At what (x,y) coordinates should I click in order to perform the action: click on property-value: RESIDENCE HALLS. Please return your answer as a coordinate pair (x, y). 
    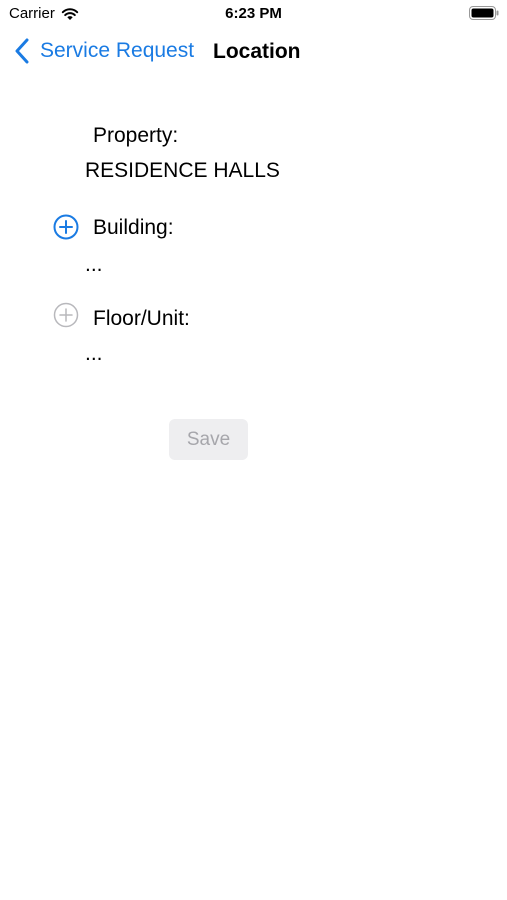
    Looking at the image, I should click on (182, 170).